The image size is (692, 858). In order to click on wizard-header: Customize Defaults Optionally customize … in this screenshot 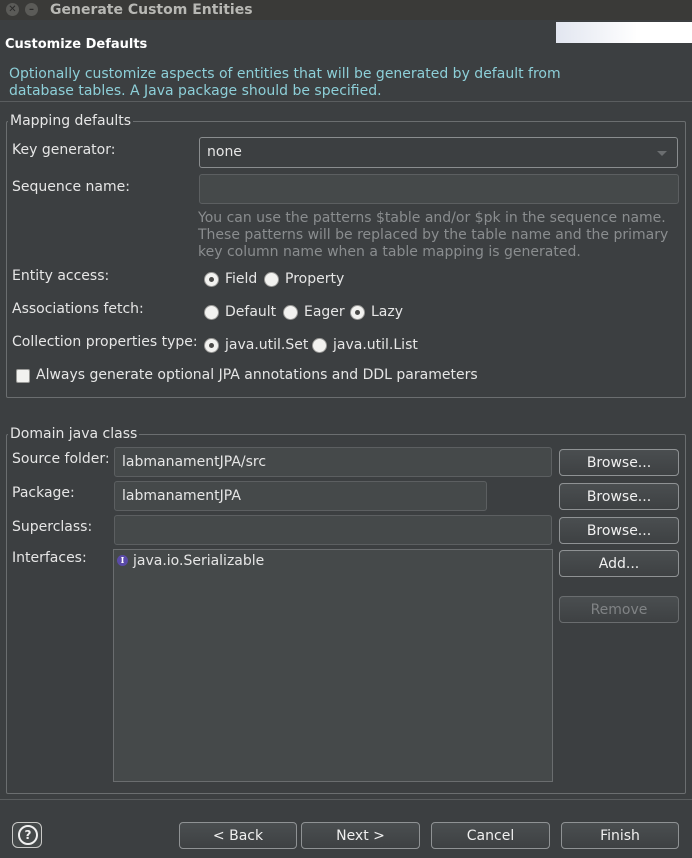, I will do `click(346, 60)`.